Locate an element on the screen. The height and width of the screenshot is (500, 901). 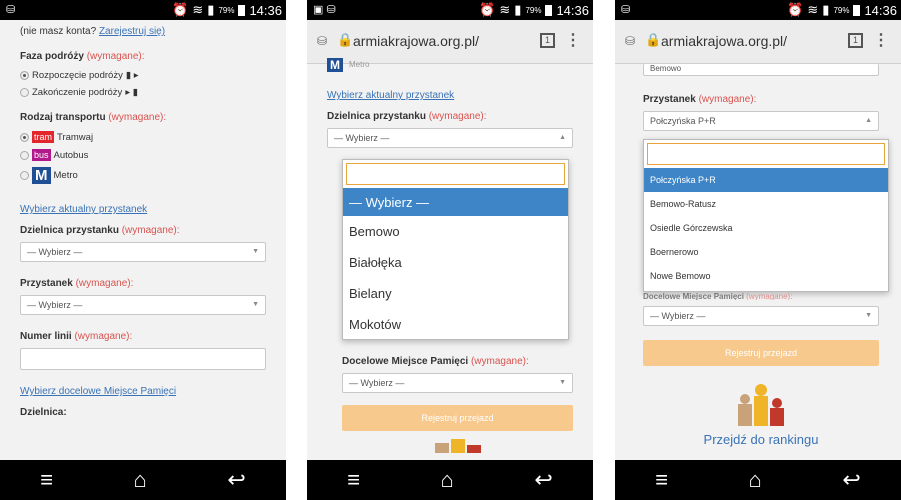
dropdown-option: Białołęka is located at coordinates (455, 262).